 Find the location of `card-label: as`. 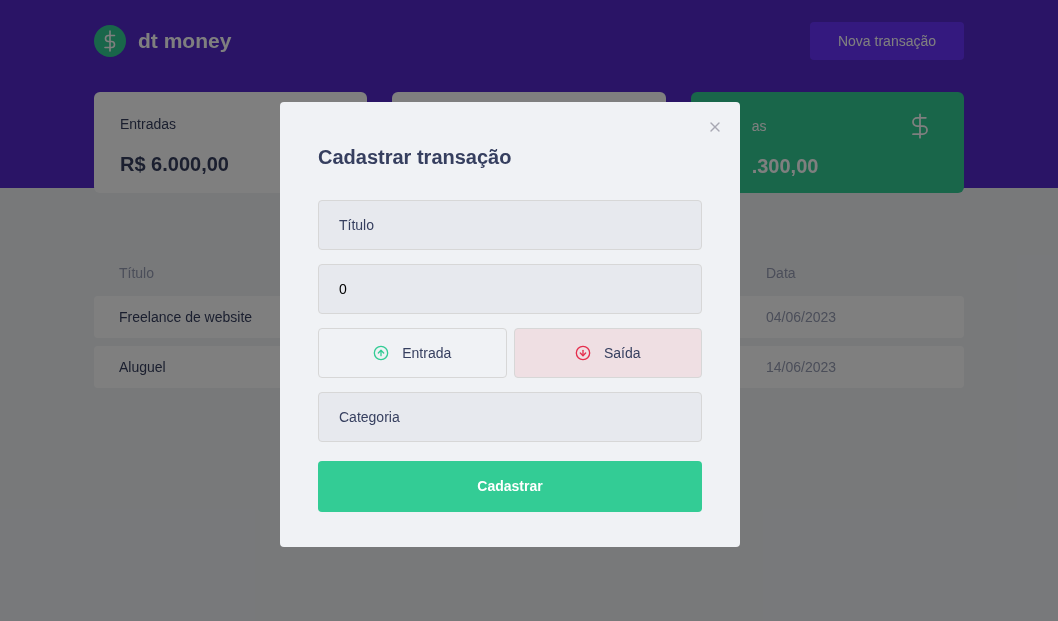

card-label: as is located at coordinates (759, 126).